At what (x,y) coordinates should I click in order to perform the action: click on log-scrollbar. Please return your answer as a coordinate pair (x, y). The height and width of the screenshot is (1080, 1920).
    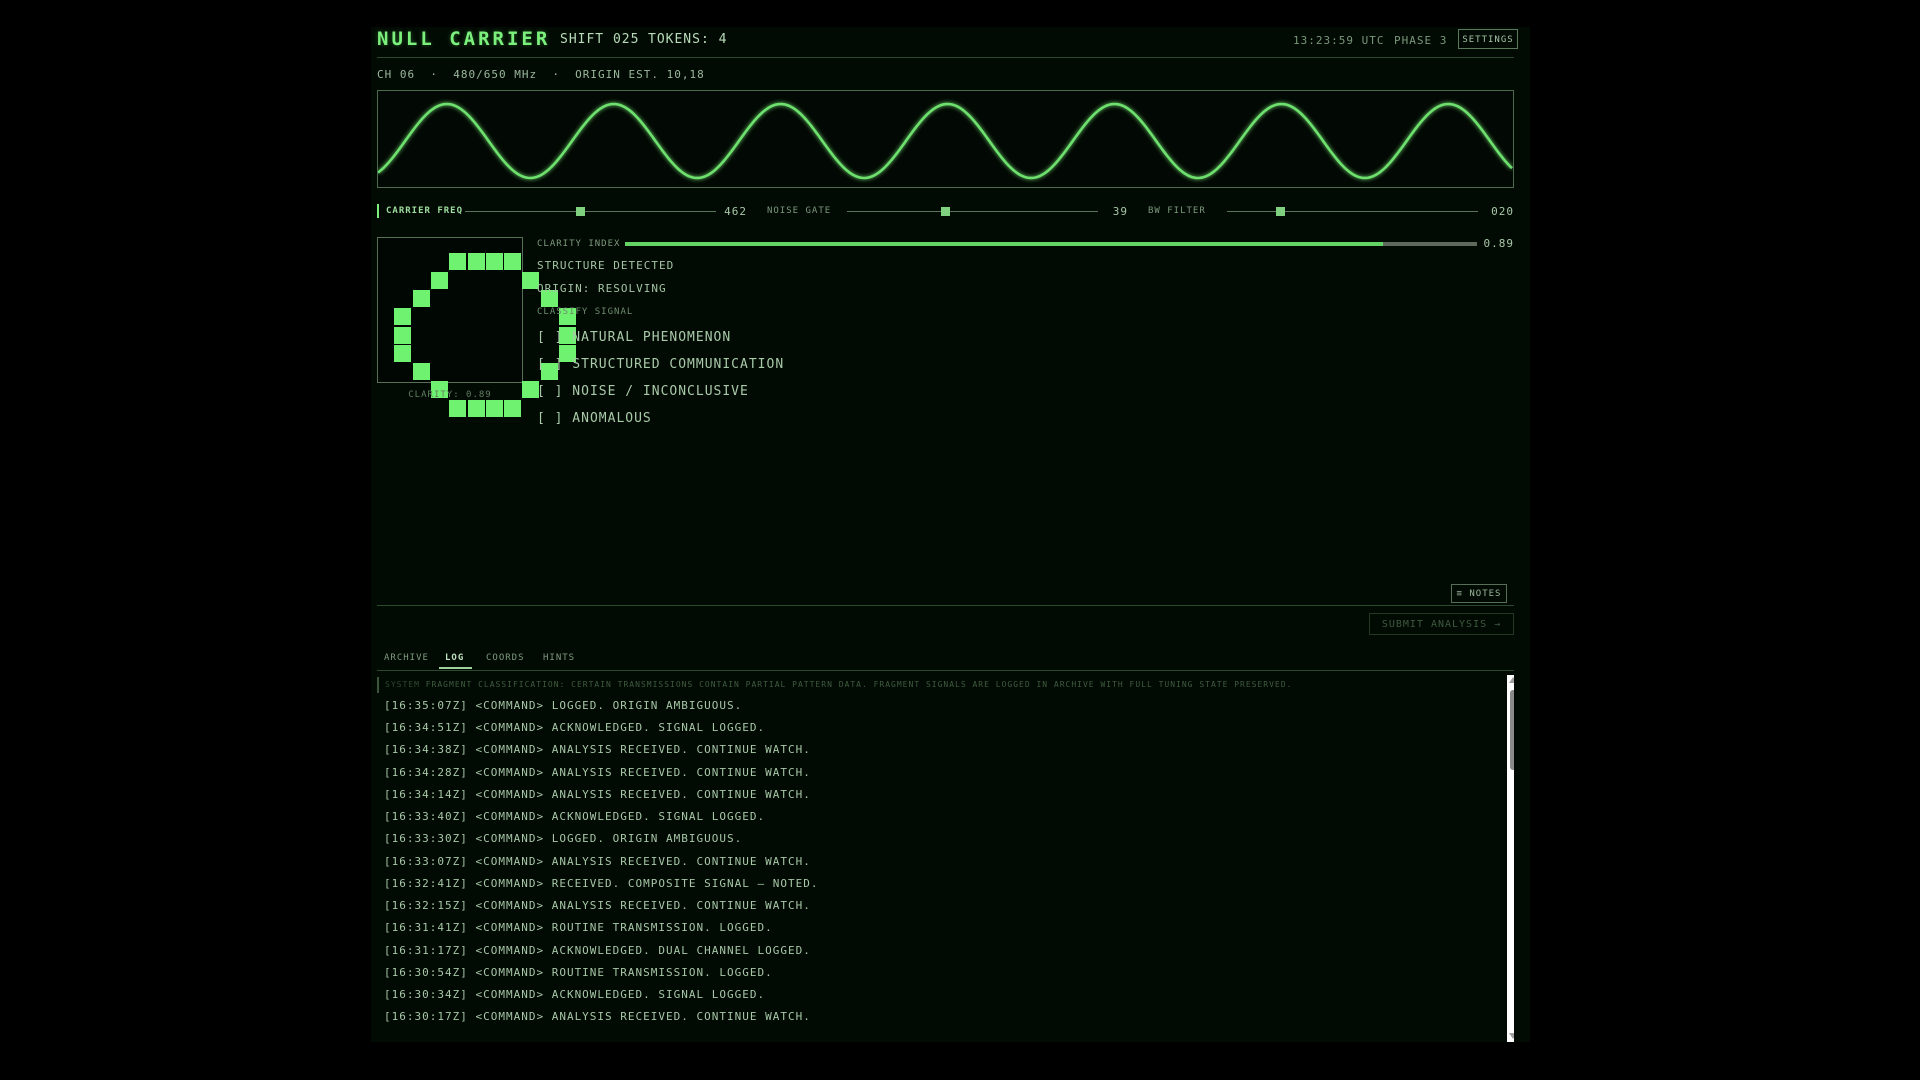
    Looking at the image, I should click on (1510, 858).